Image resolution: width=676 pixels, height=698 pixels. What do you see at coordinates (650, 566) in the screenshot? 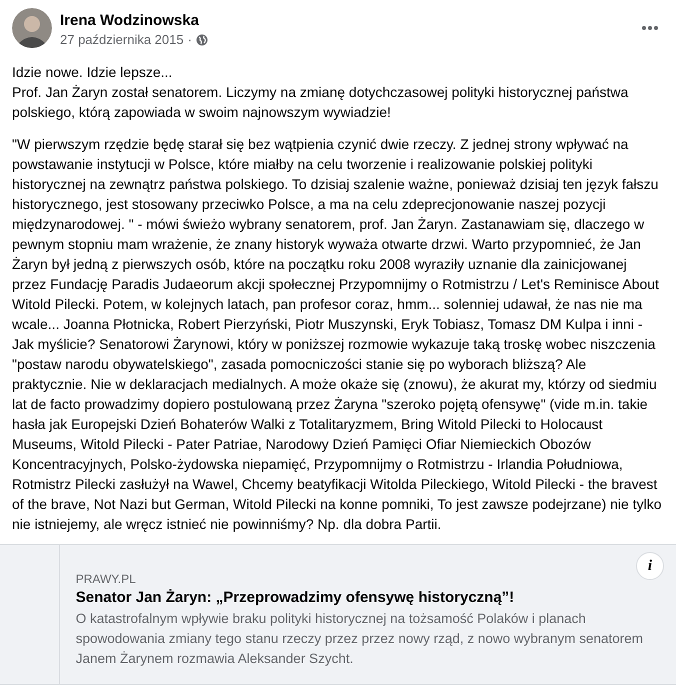
I see `info-button: i` at bounding box center [650, 566].